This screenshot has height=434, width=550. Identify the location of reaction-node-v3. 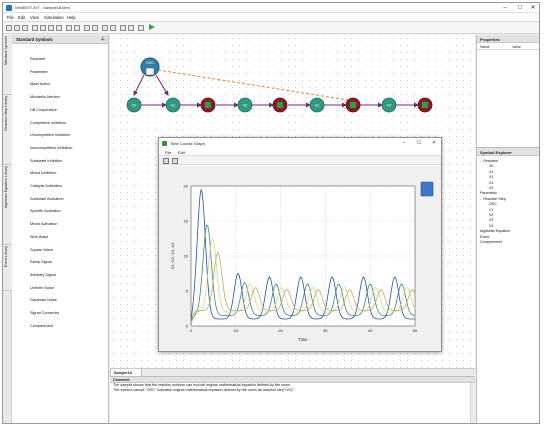
(353, 105).